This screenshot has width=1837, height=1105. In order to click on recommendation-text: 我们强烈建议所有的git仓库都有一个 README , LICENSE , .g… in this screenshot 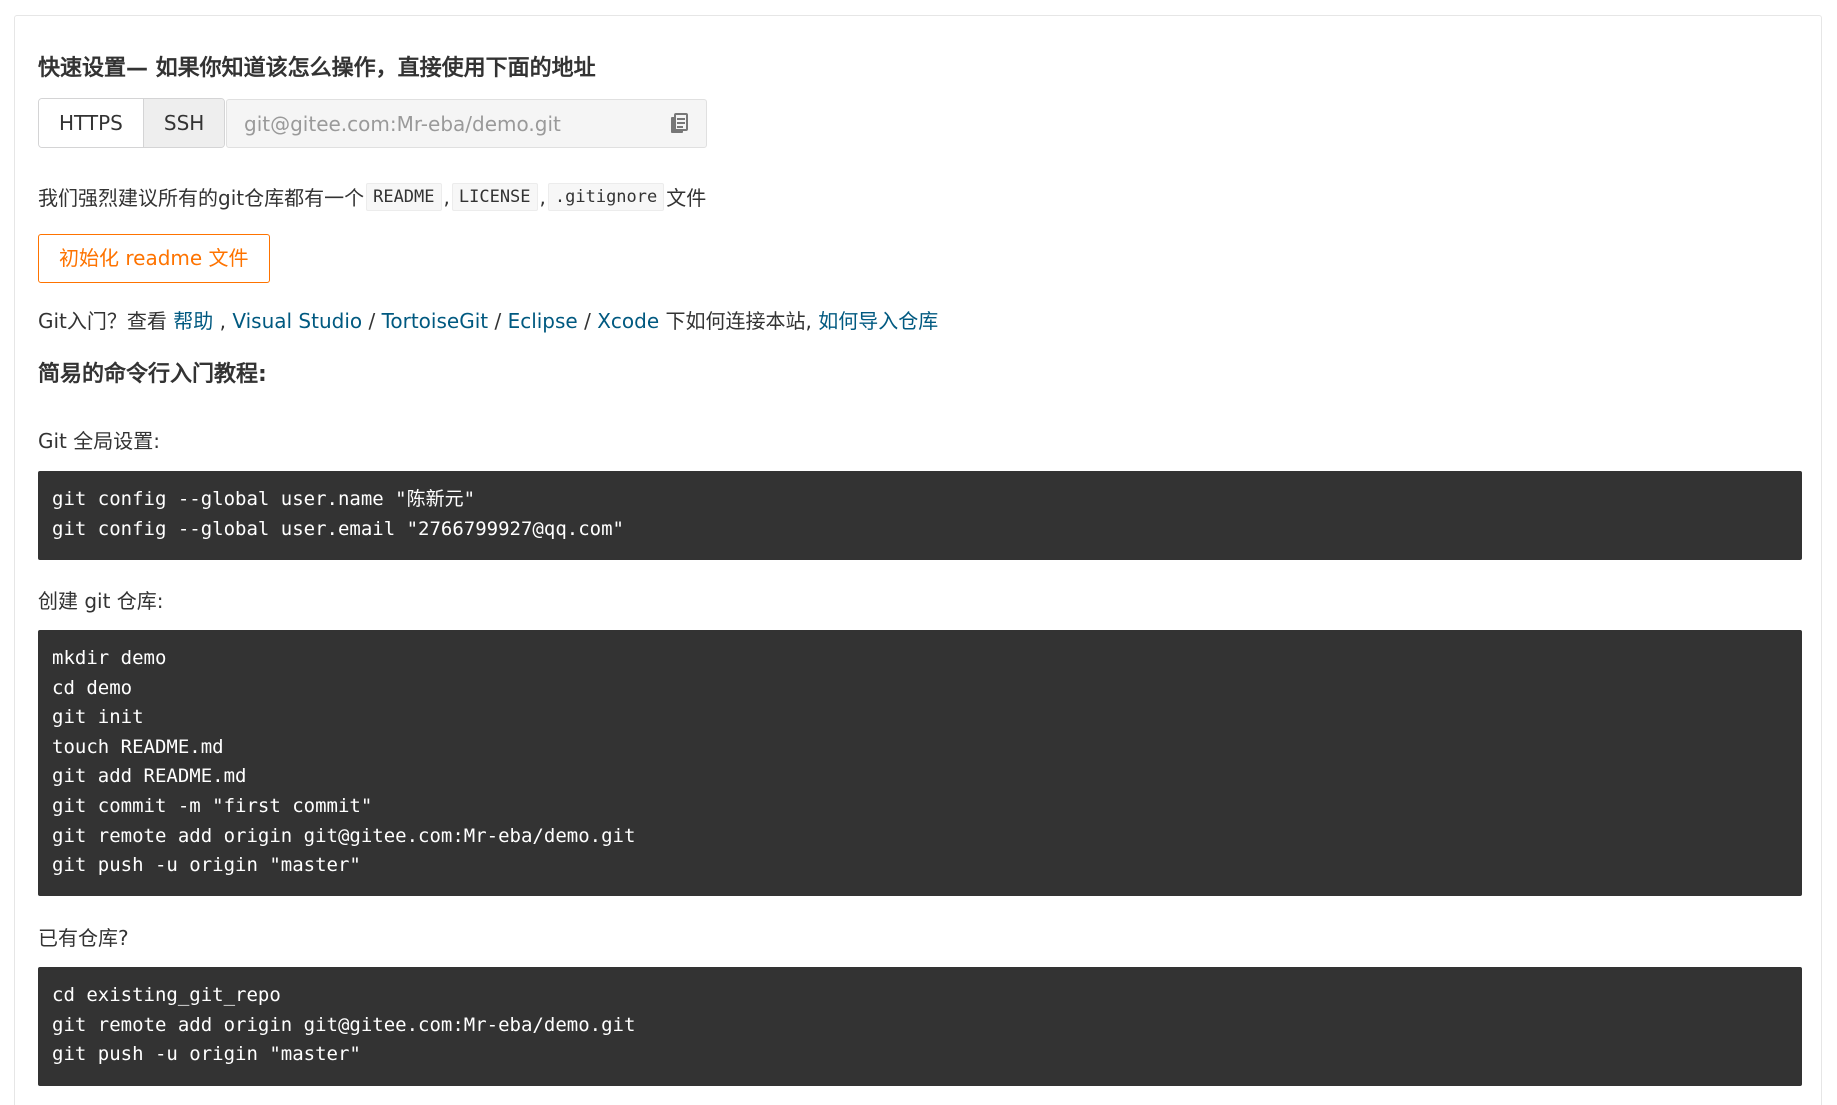, I will do `click(372, 196)`.